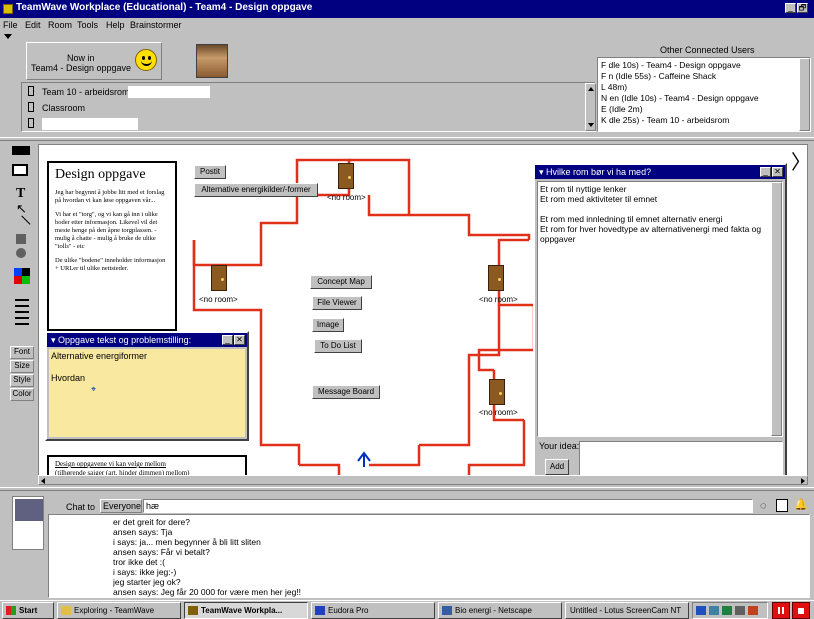  I want to click on pause-button, so click(781, 610).